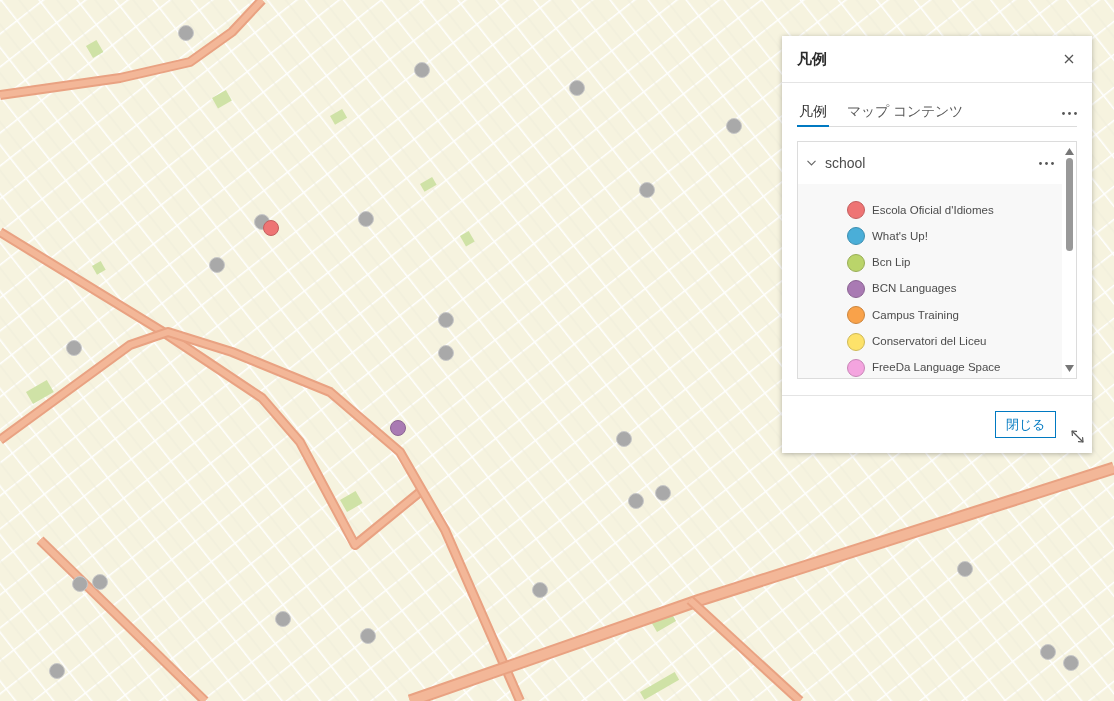 Image resolution: width=1114 pixels, height=701 pixels. I want to click on legend-label: What's Up!, so click(900, 236).